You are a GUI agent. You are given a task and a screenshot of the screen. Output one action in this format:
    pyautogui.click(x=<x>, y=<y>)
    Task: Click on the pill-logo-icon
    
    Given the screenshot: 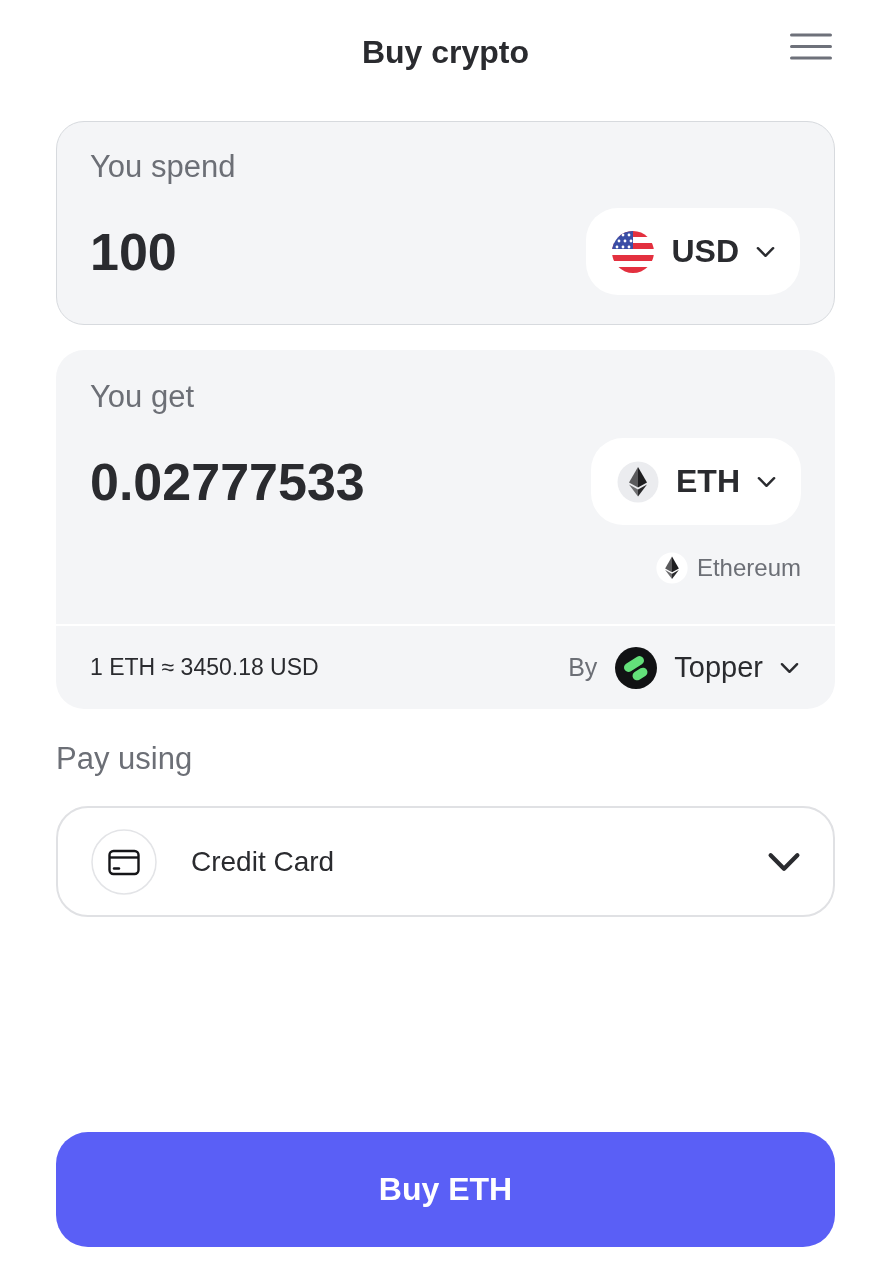 What is the action you would take?
    pyautogui.click(x=636, y=667)
    